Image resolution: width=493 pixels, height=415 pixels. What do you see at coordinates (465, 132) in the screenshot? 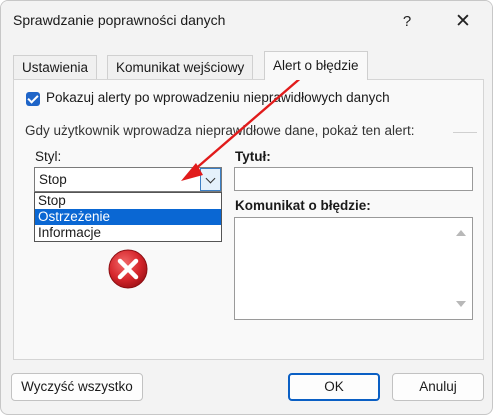
I see `group-divider` at bounding box center [465, 132].